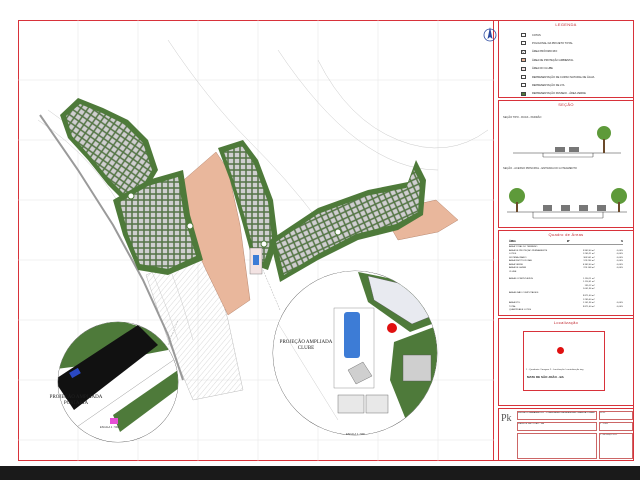  What do you see at coordinates (566, 24) in the screenshot?
I see `legend-title: LEGENDA` at bounding box center [566, 24].